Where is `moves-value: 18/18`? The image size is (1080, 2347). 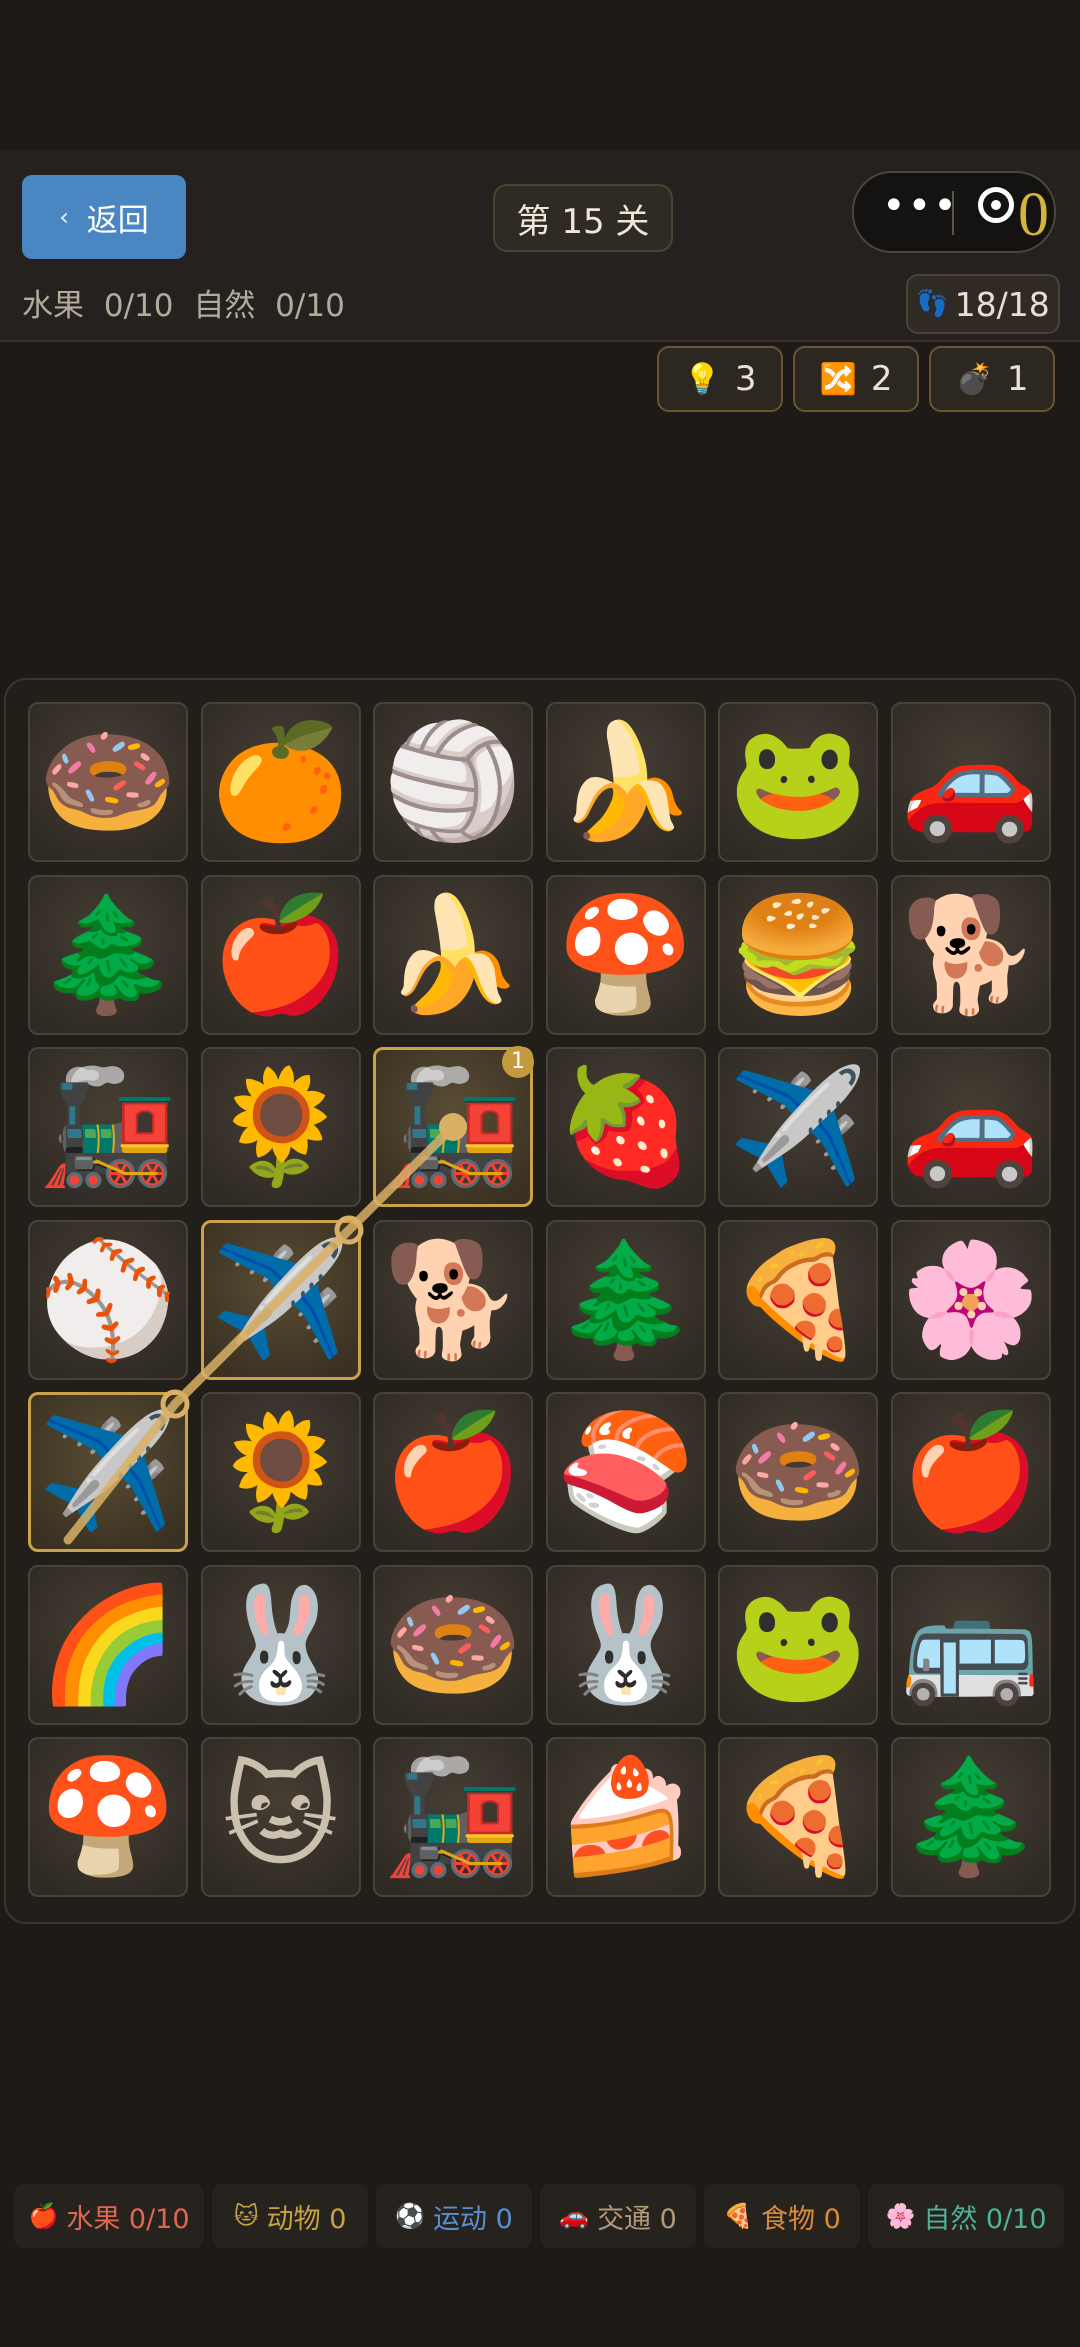 moves-value: 18/18 is located at coordinates (1002, 304).